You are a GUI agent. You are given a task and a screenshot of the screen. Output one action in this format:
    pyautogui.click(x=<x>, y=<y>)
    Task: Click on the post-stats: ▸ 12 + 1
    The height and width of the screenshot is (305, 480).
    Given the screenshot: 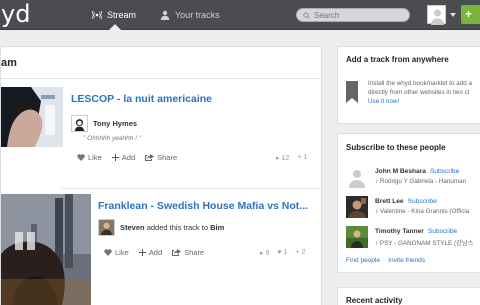 What is the action you would take?
    pyautogui.click(x=291, y=158)
    